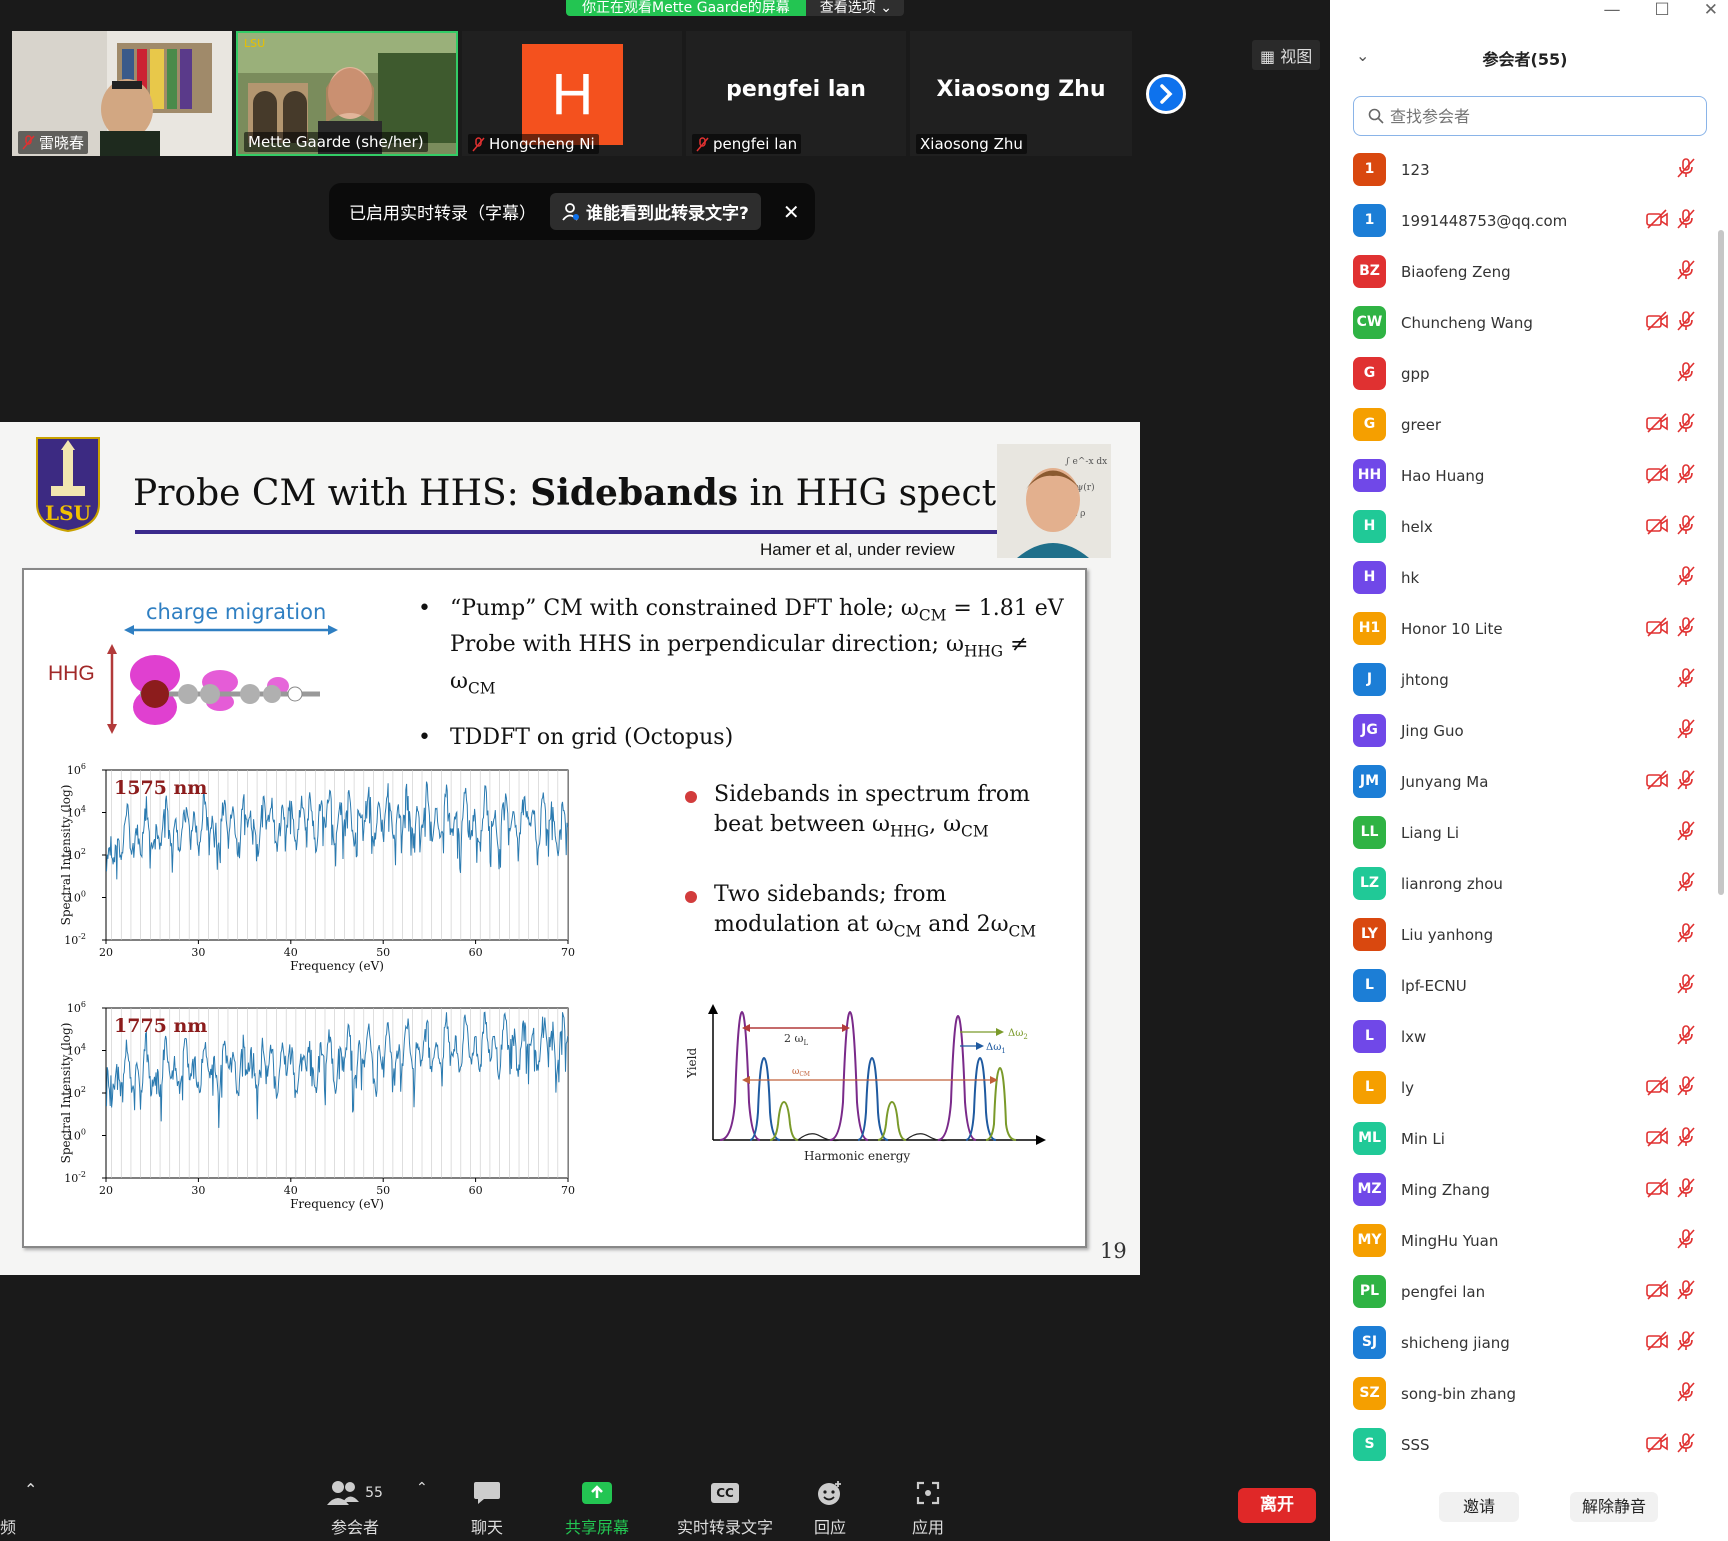  Describe the element at coordinates (1711, 10) in the screenshot. I see `close-window-icon: ✕` at that location.